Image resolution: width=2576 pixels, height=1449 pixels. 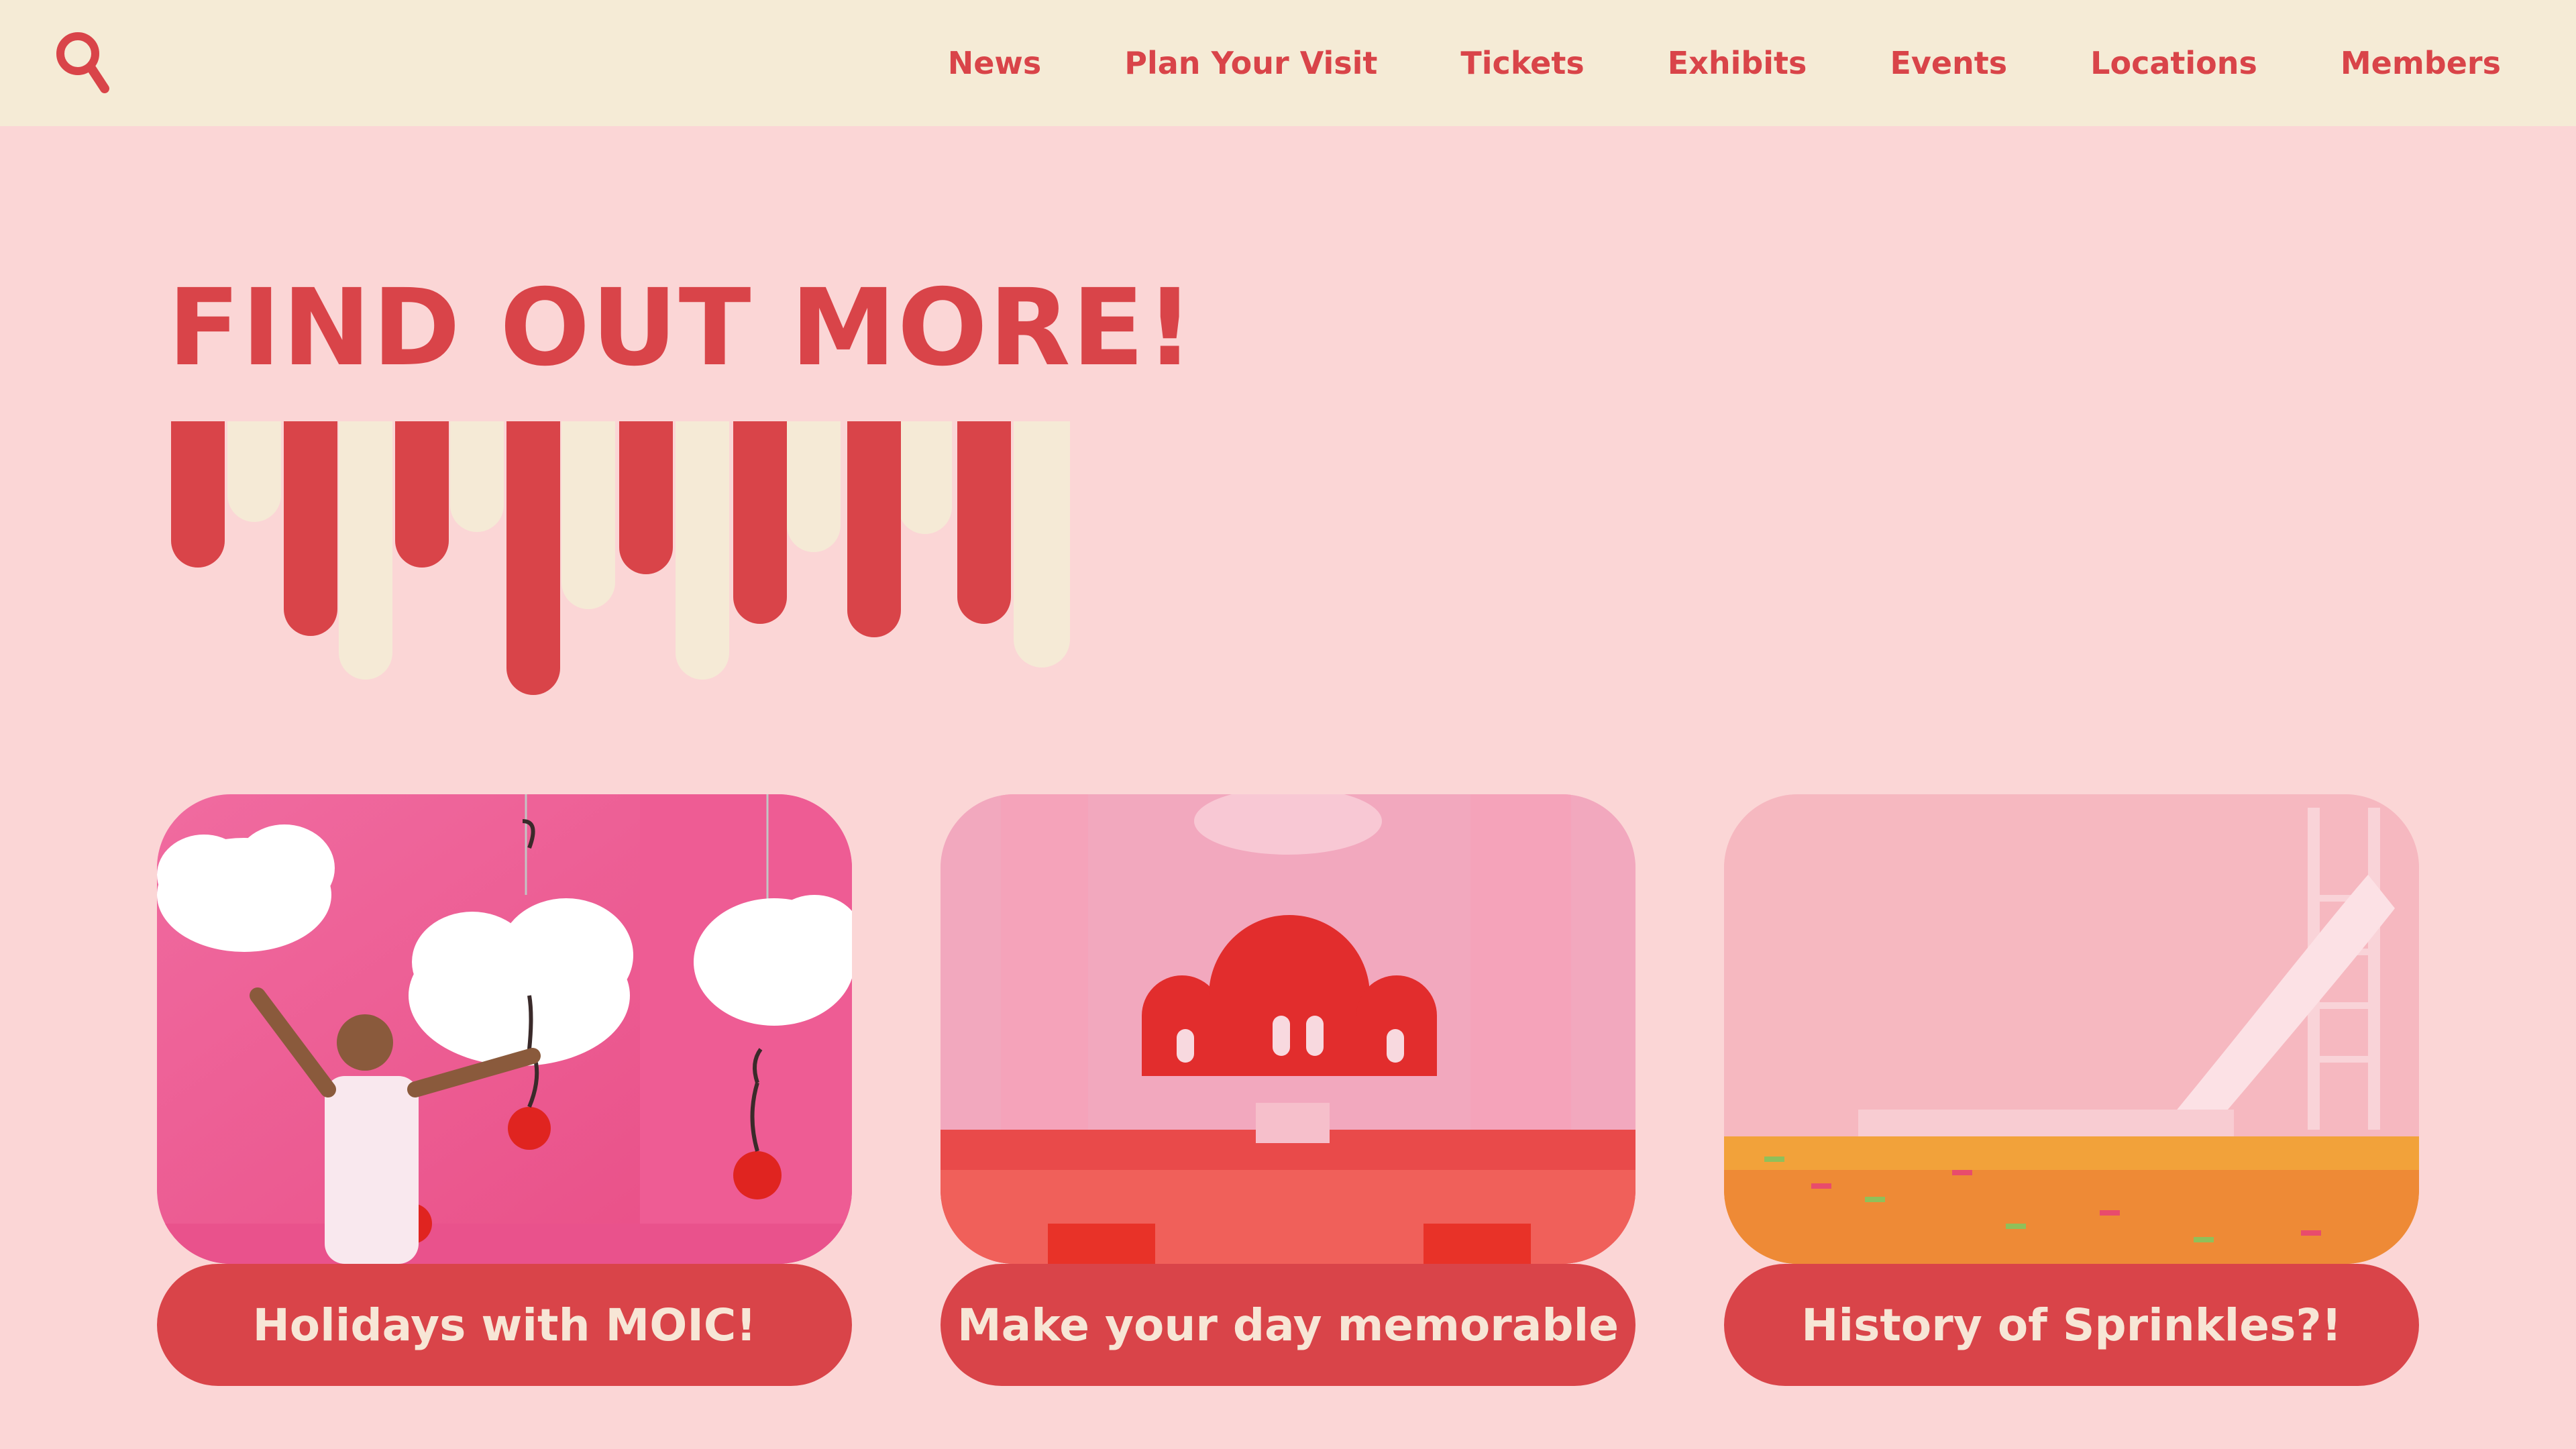 What do you see at coordinates (1288, 1029) in the screenshot?
I see `card-image-sprinkle-pool` at bounding box center [1288, 1029].